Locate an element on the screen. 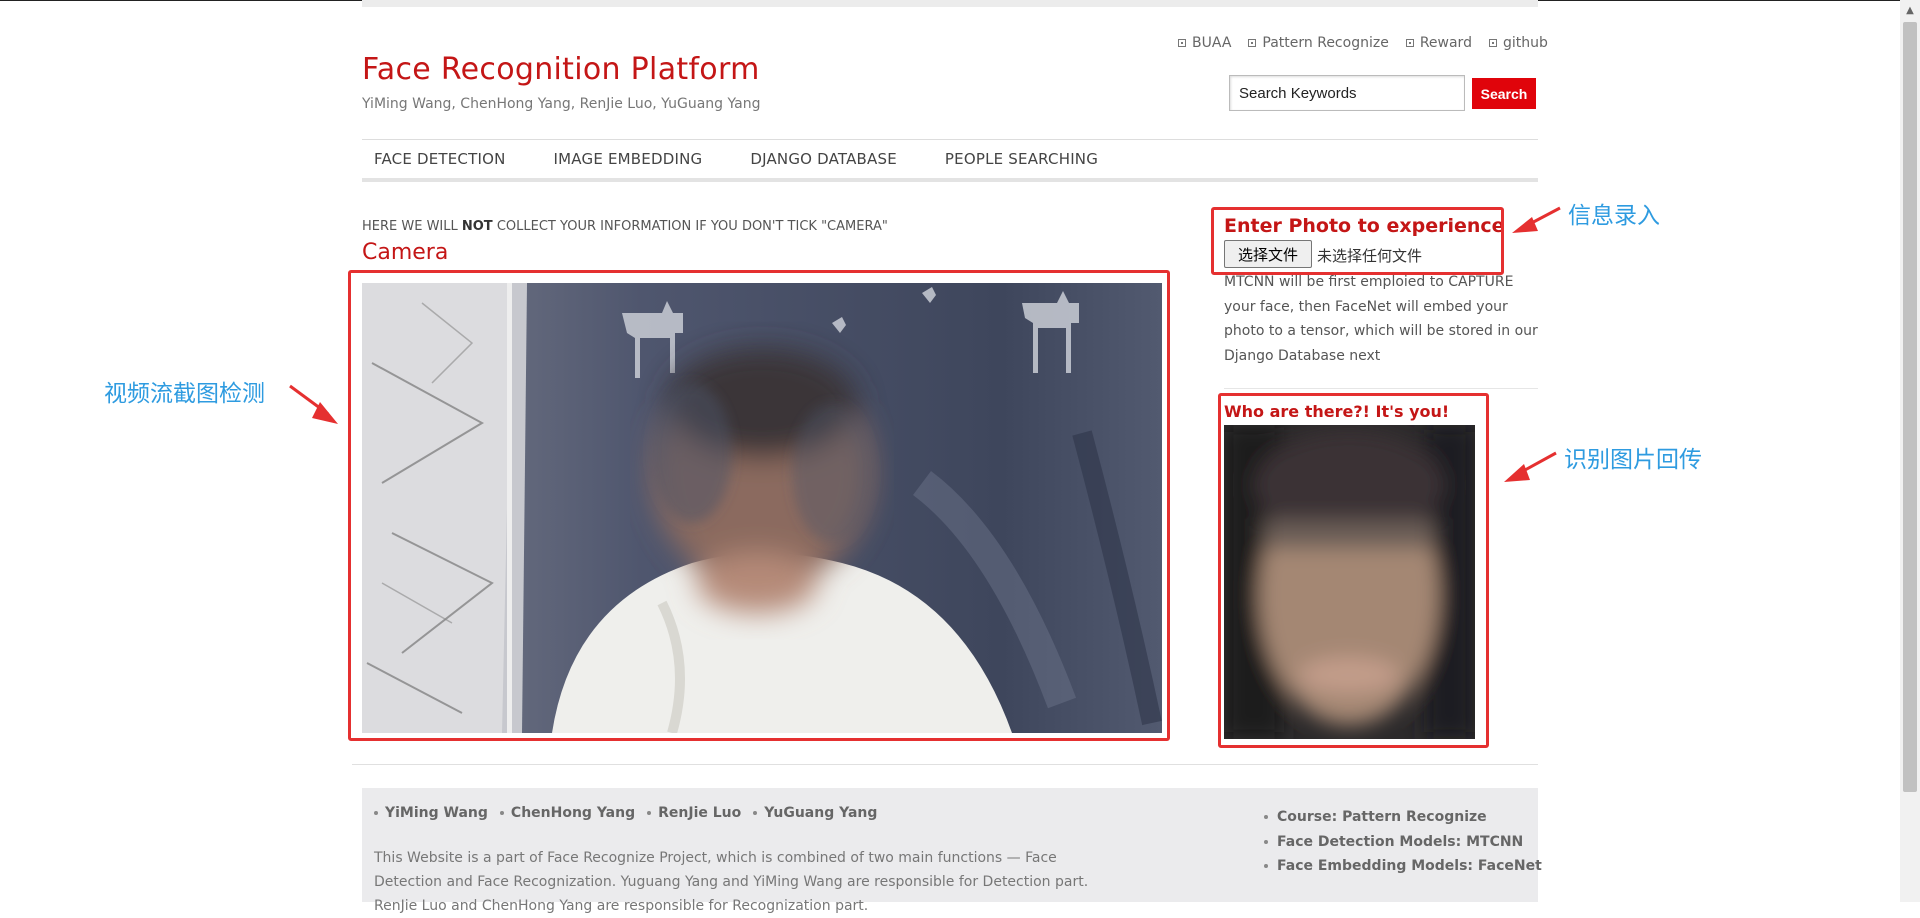  annotation-label-result: 识别图片回传 is located at coordinates (1633, 460).